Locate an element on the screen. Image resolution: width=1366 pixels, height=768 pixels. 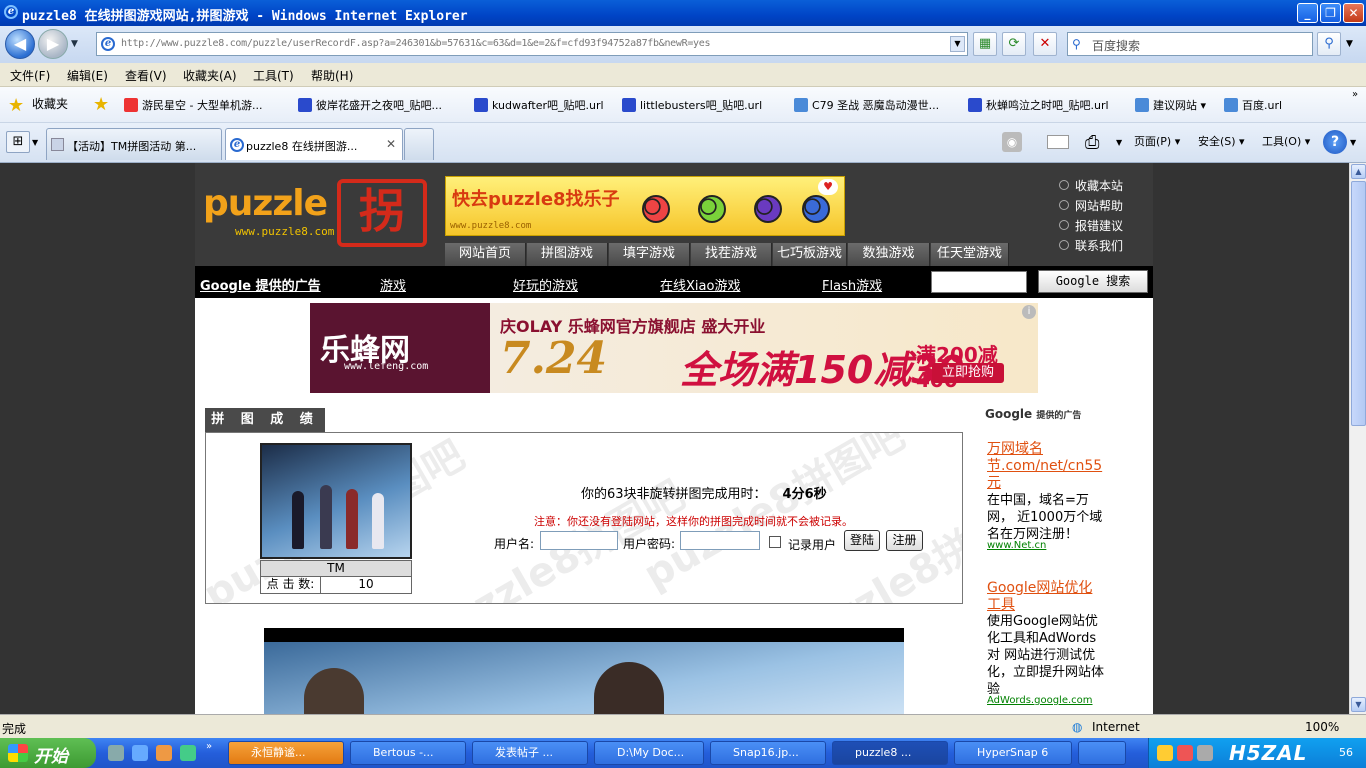
site-logo: puzzle is located at coordinates (265, 203).